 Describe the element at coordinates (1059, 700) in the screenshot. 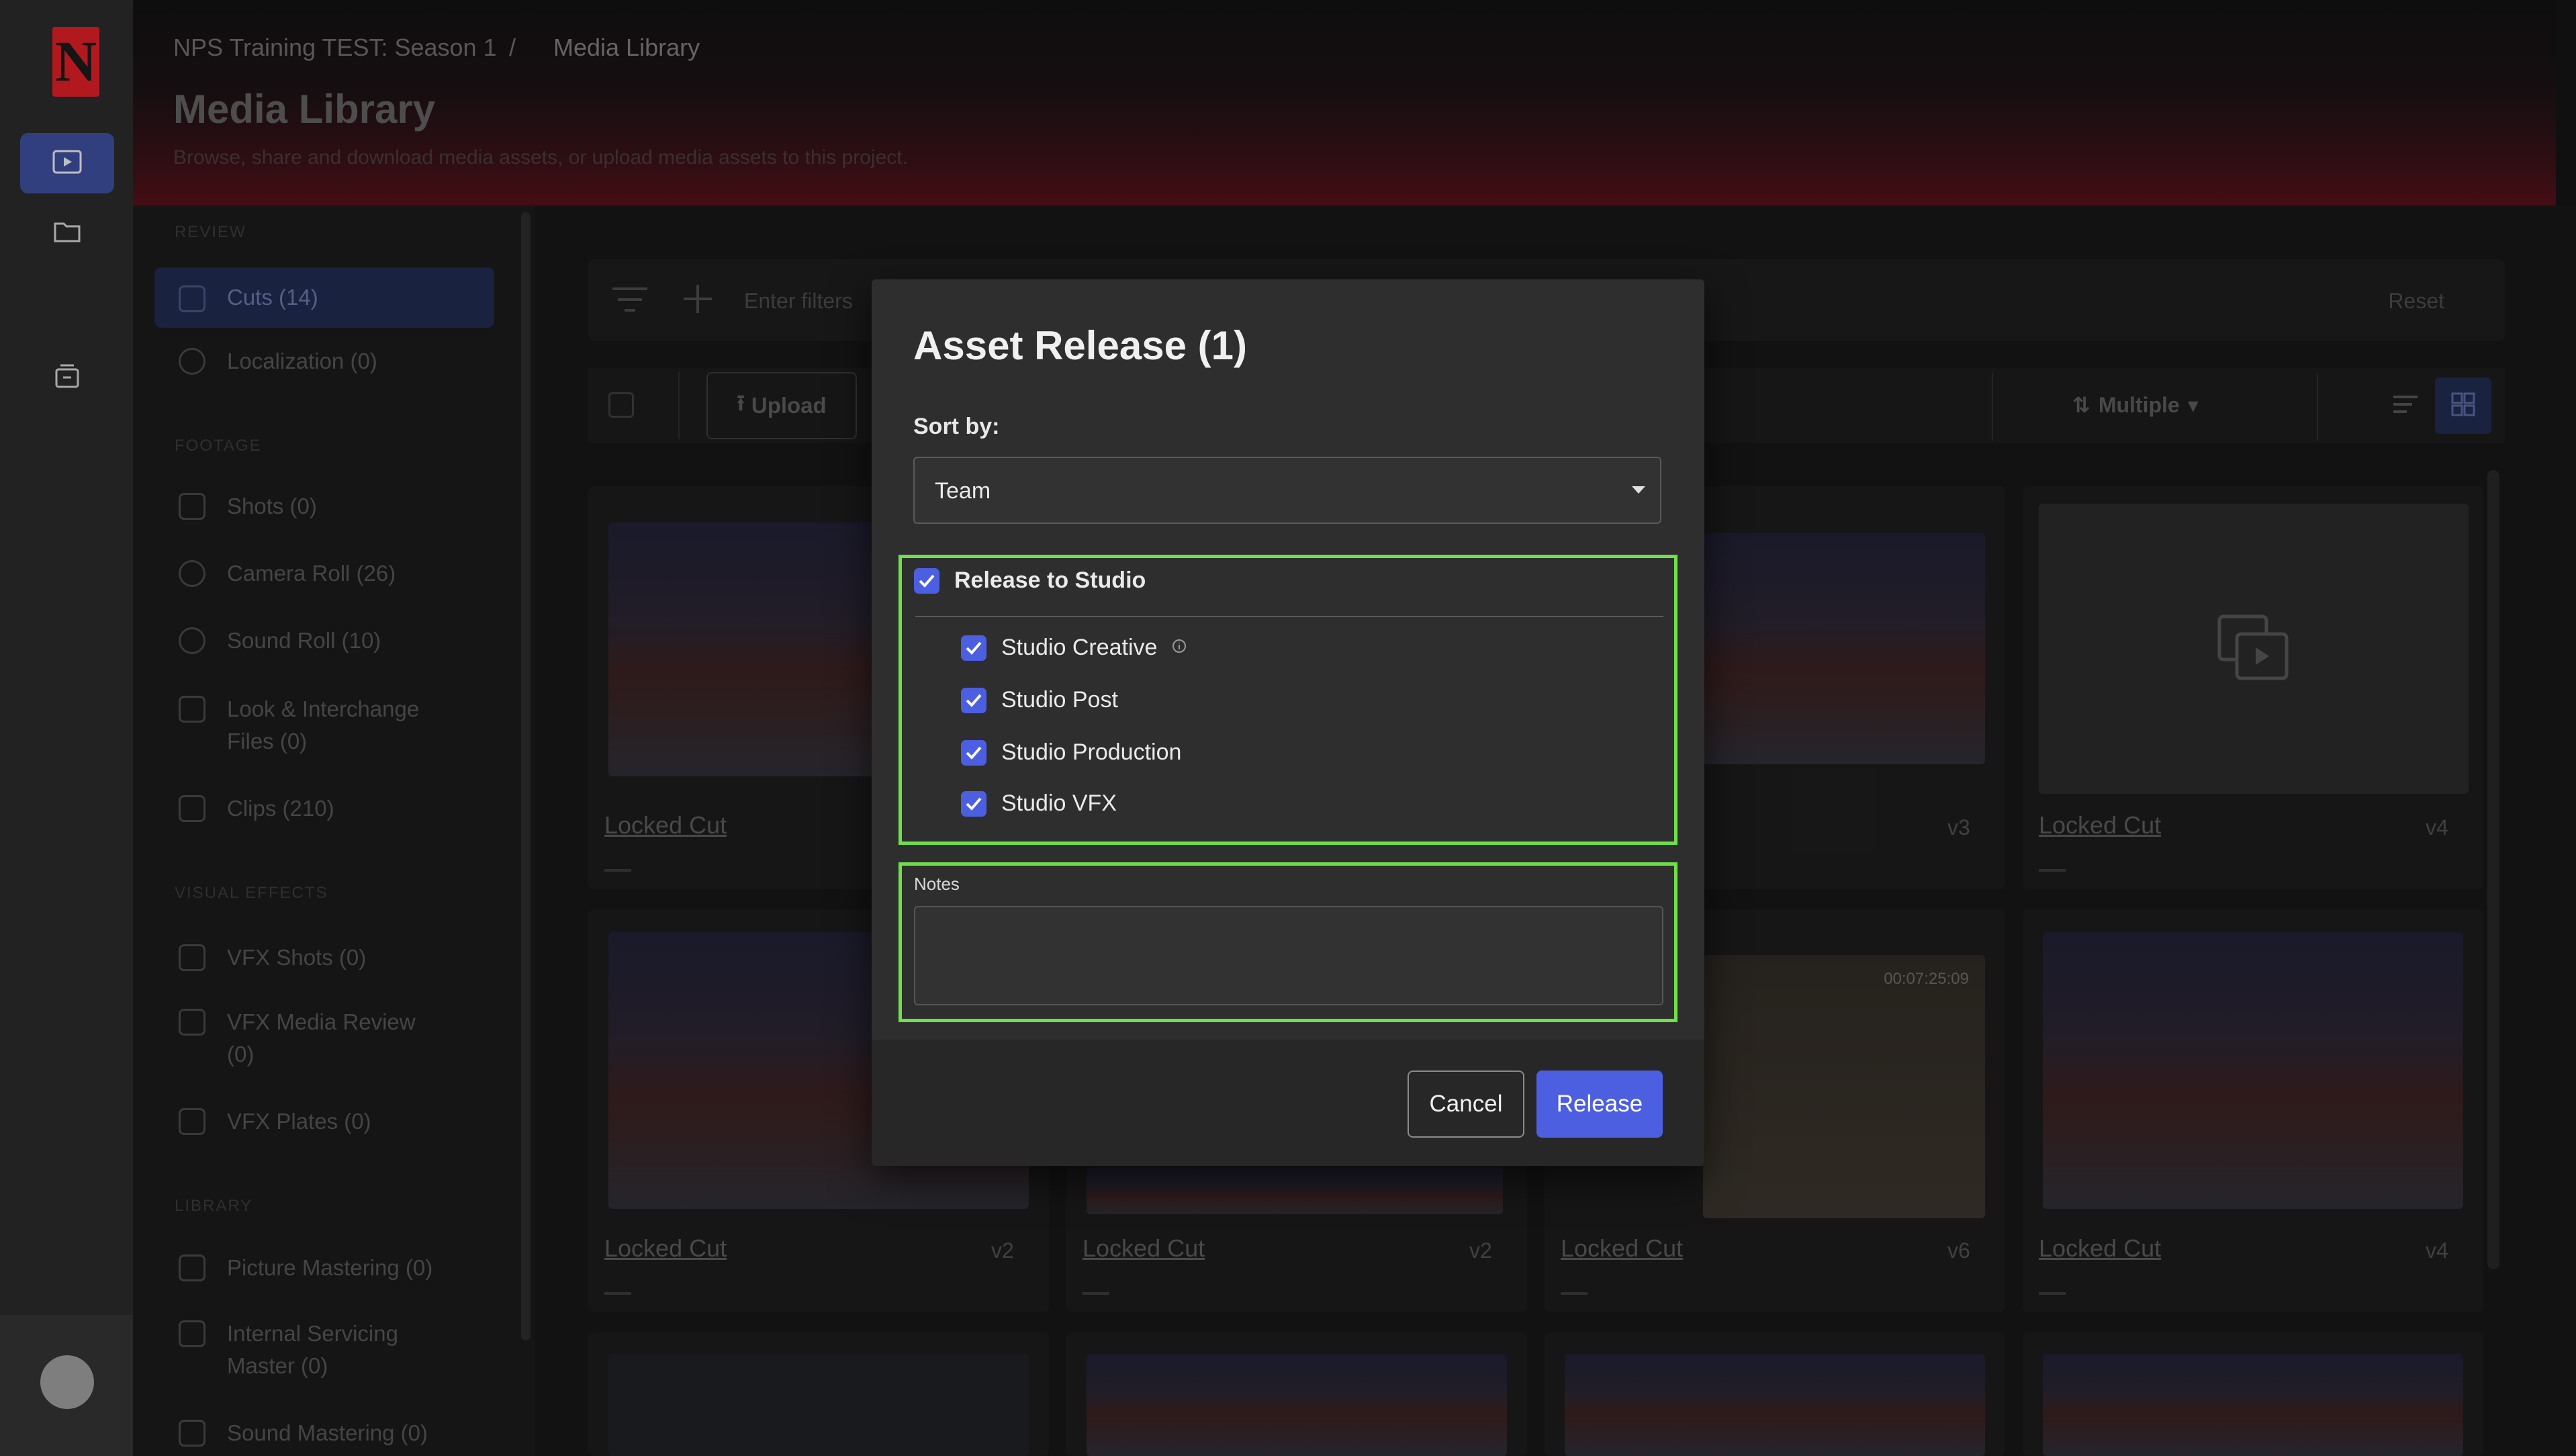

I see `studio-post-label: Studio Post` at that location.